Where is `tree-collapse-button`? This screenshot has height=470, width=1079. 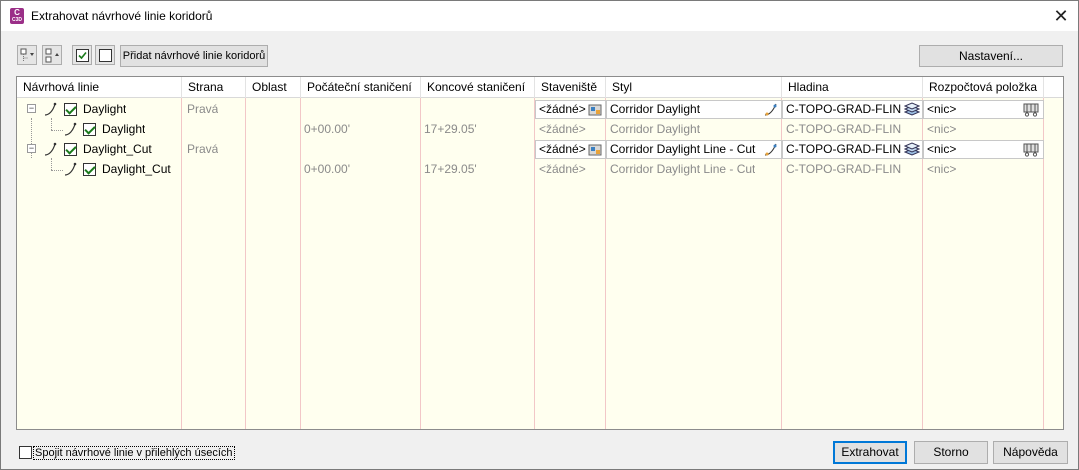 tree-collapse-button is located at coordinates (52, 55).